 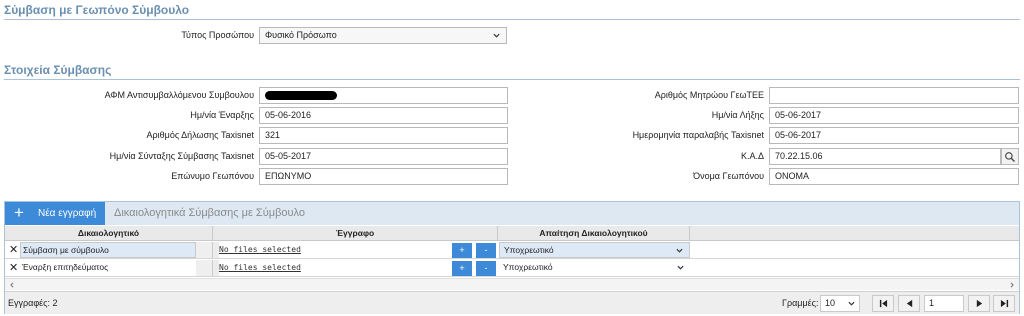 What do you see at coordinates (383, 95) in the screenshot?
I see `afm-field` at bounding box center [383, 95].